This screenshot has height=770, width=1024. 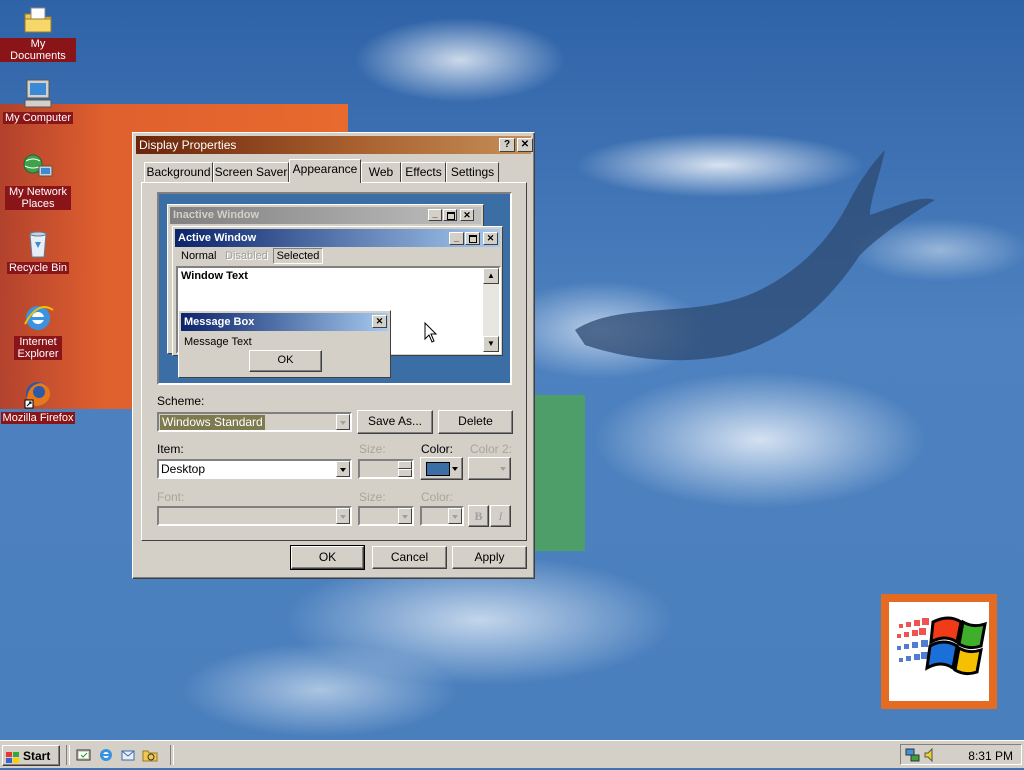 I want to click on item-color-label: Color:, so click(x=437, y=449).